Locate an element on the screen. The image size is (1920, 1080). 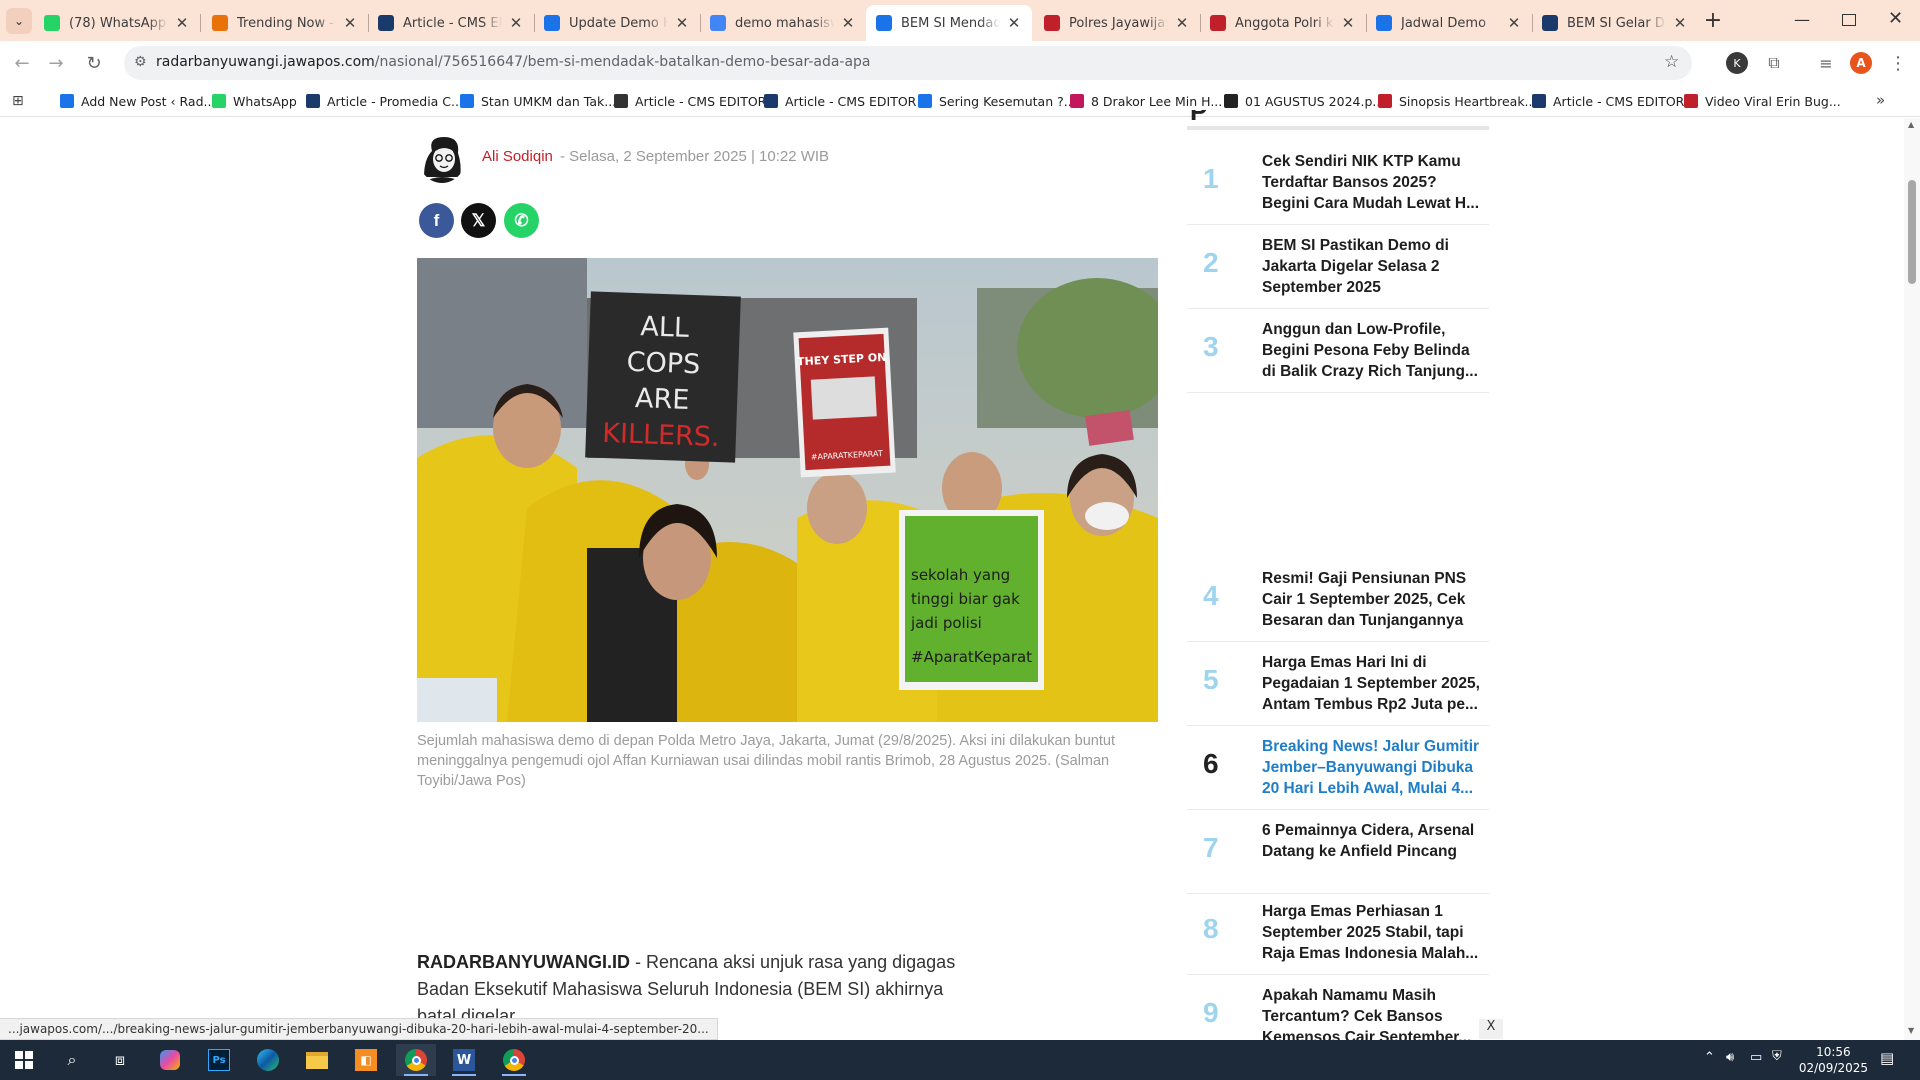
tab-10: BEM SI Gelar Dem ✕ is located at coordinates (1615, 23).